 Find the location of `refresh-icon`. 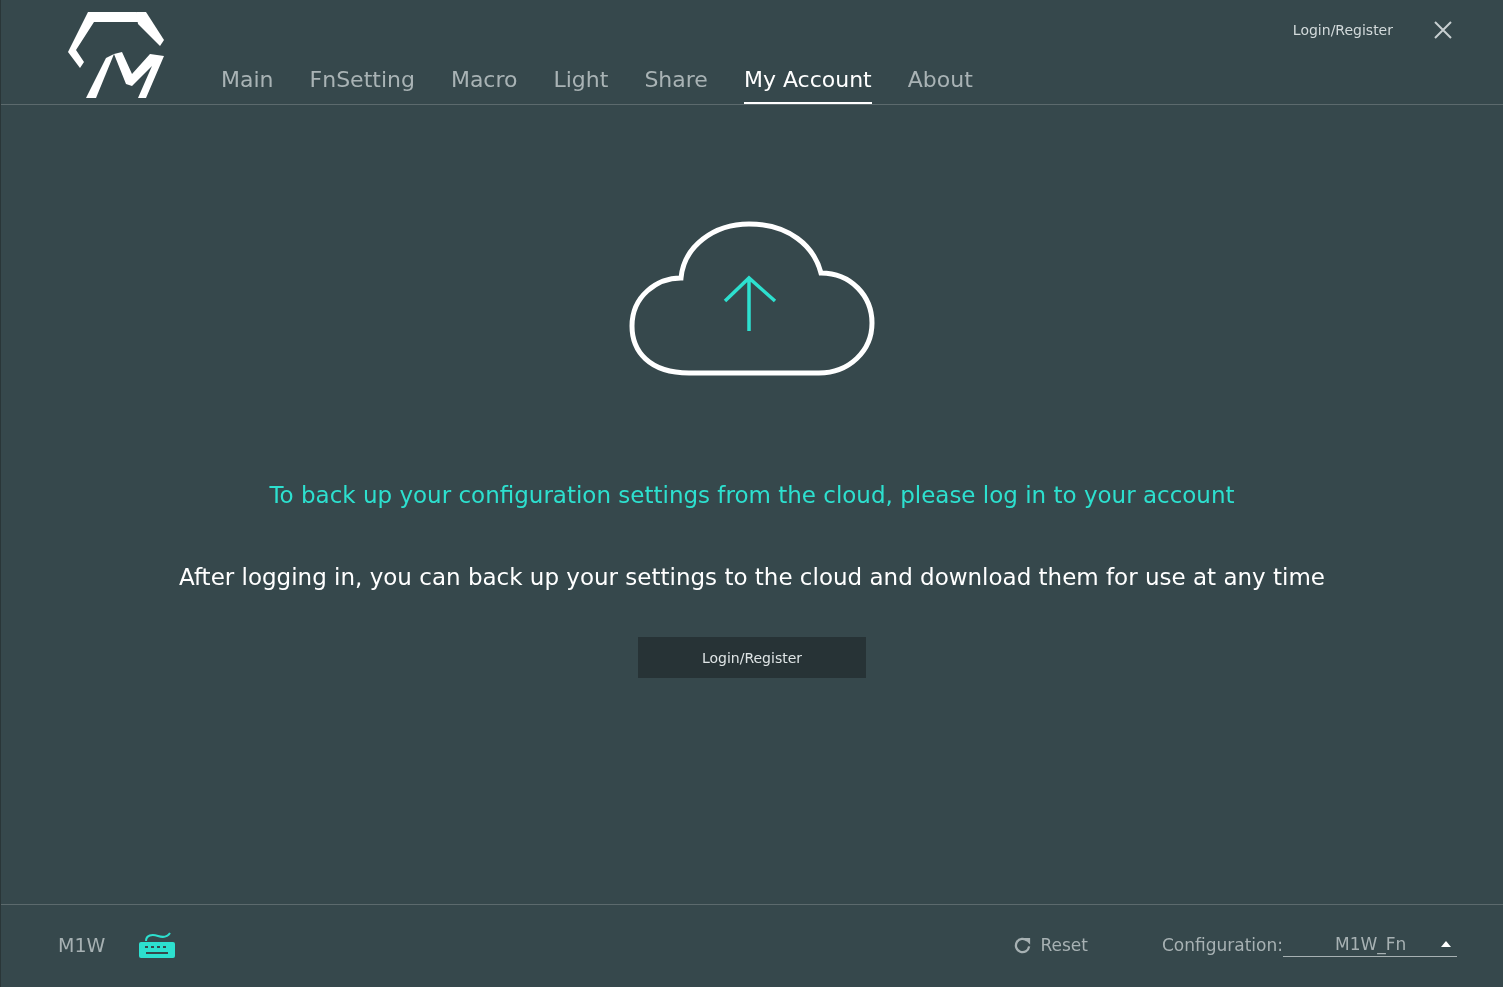

refresh-icon is located at coordinates (1023, 945).